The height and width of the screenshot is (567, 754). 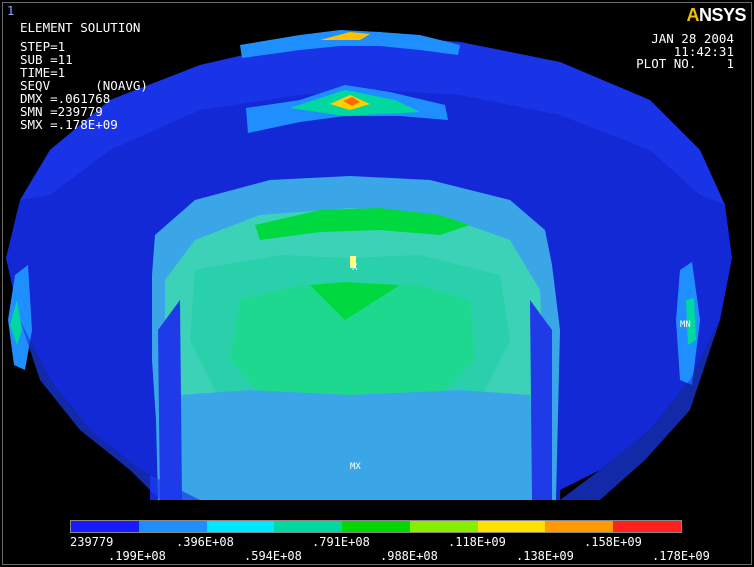 I want to click on legend-label-top: .158E+09, so click(x=613, y=542).